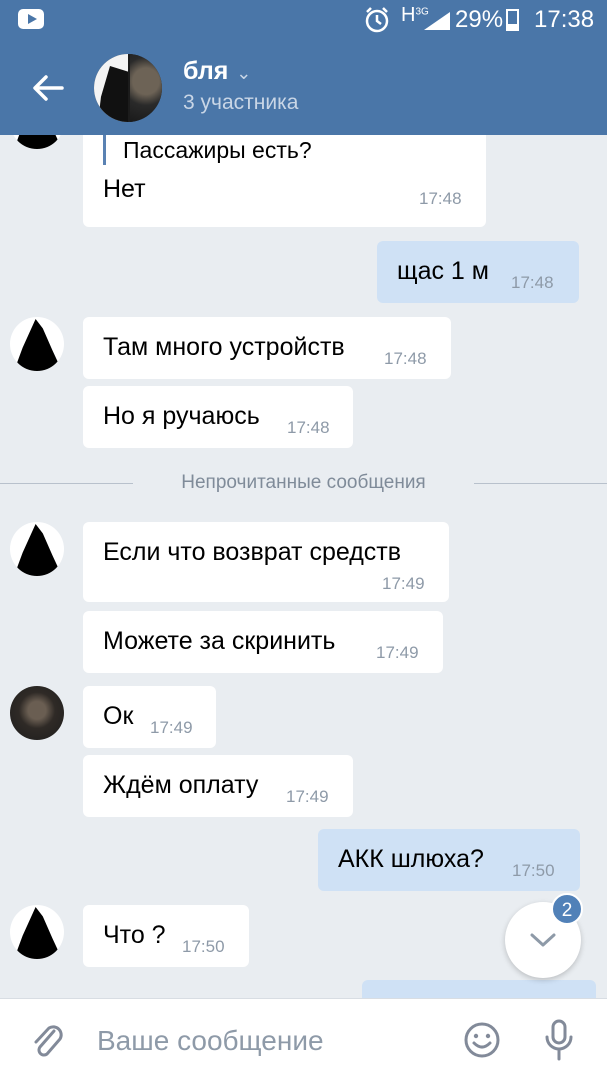  I want to click on message-bubble: Но я ручаюсь 17:48, so click(218, 417).